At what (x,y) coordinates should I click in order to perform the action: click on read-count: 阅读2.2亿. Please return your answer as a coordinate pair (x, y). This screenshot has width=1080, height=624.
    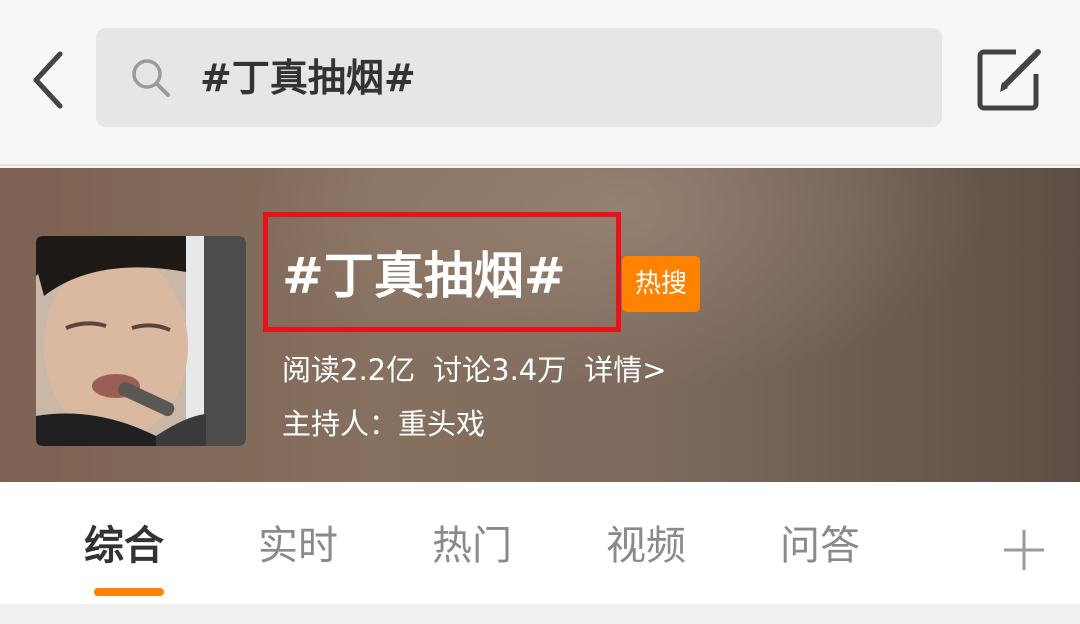
    Looking at the image, I should click on (349, 370).